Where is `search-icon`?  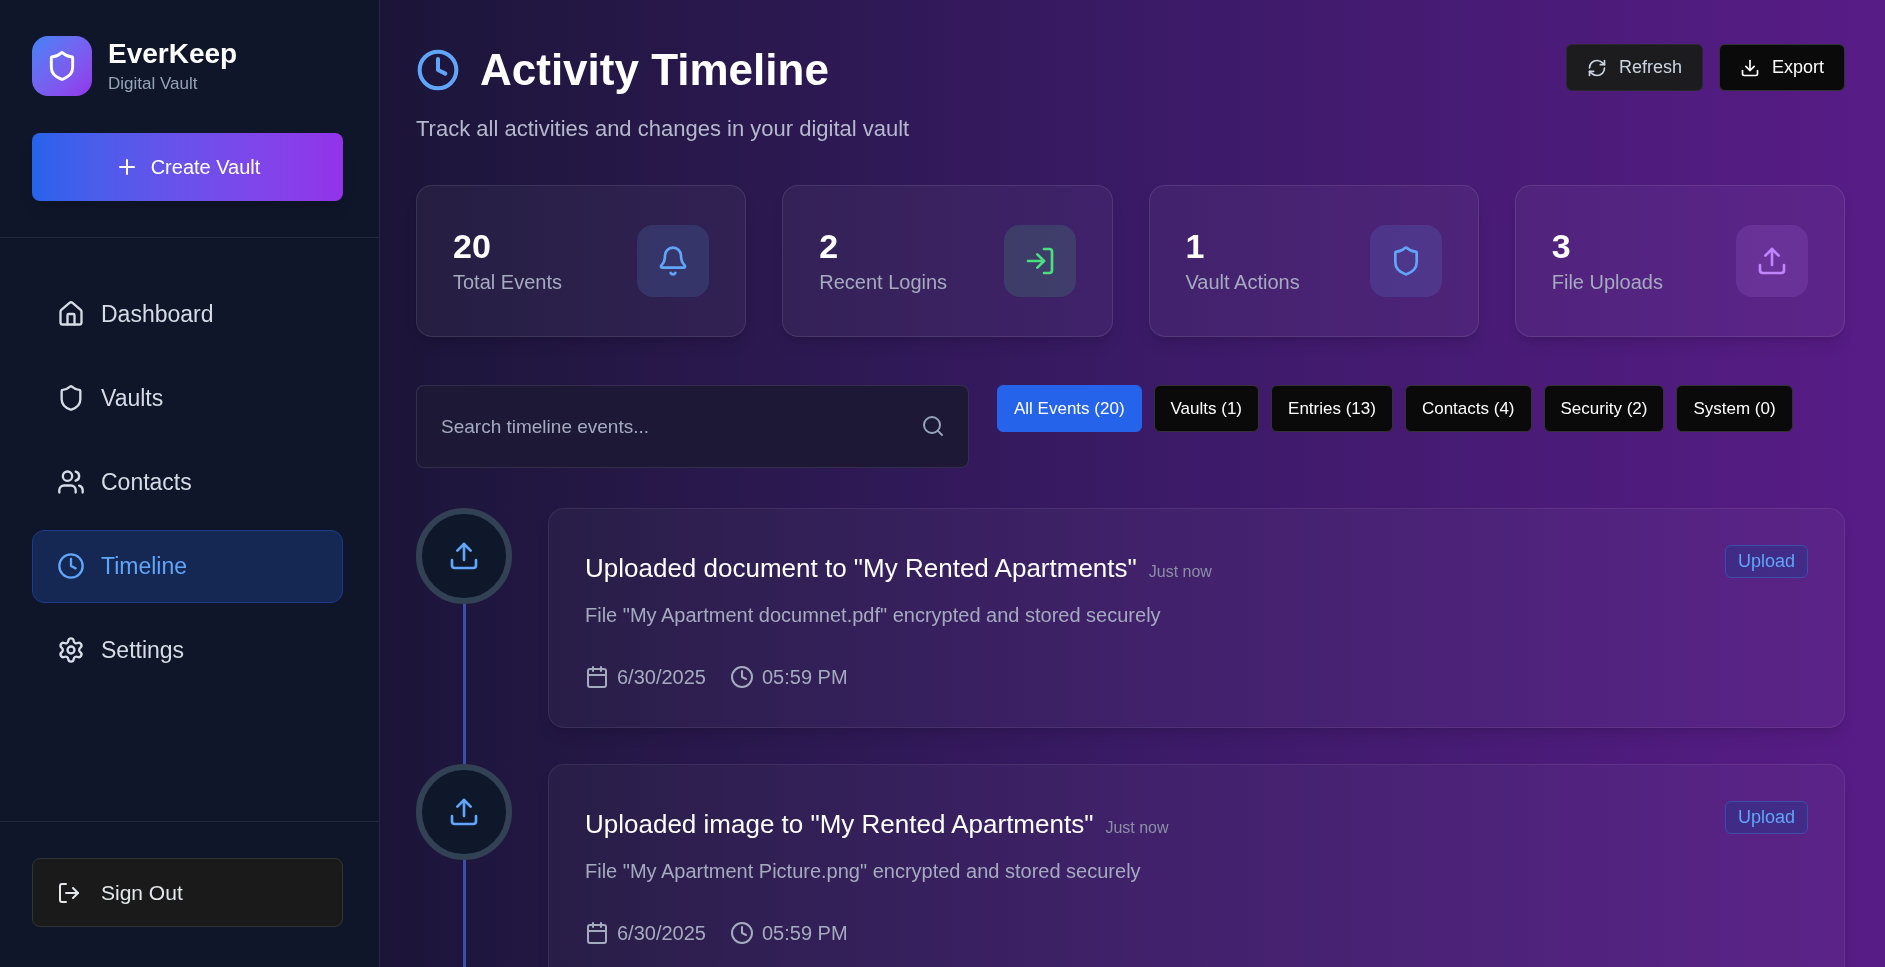 search-icon is located at coordinates (933, 426).